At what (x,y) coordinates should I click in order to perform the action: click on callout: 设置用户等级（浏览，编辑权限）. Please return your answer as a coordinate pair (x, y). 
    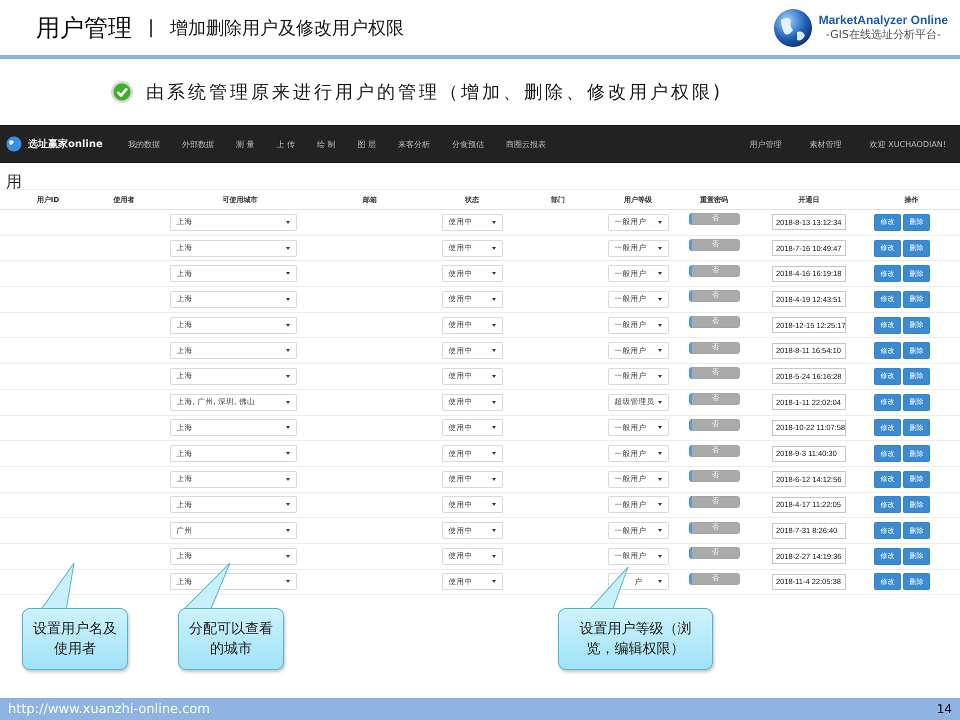
    Looking at the image, I should click on (635, 639).